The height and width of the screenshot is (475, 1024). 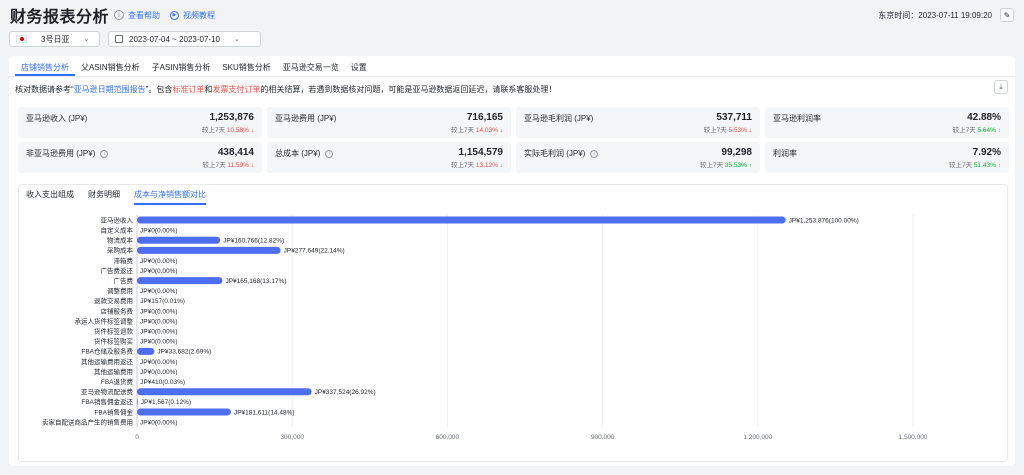 I want to click on tab-shop-sales: 店铺销售分析, so click(x=45, y=66).